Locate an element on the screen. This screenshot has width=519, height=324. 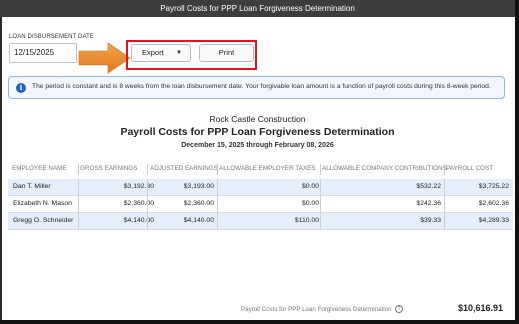
chevron-down-icon: ▼ is located at coordinates (179, 53).